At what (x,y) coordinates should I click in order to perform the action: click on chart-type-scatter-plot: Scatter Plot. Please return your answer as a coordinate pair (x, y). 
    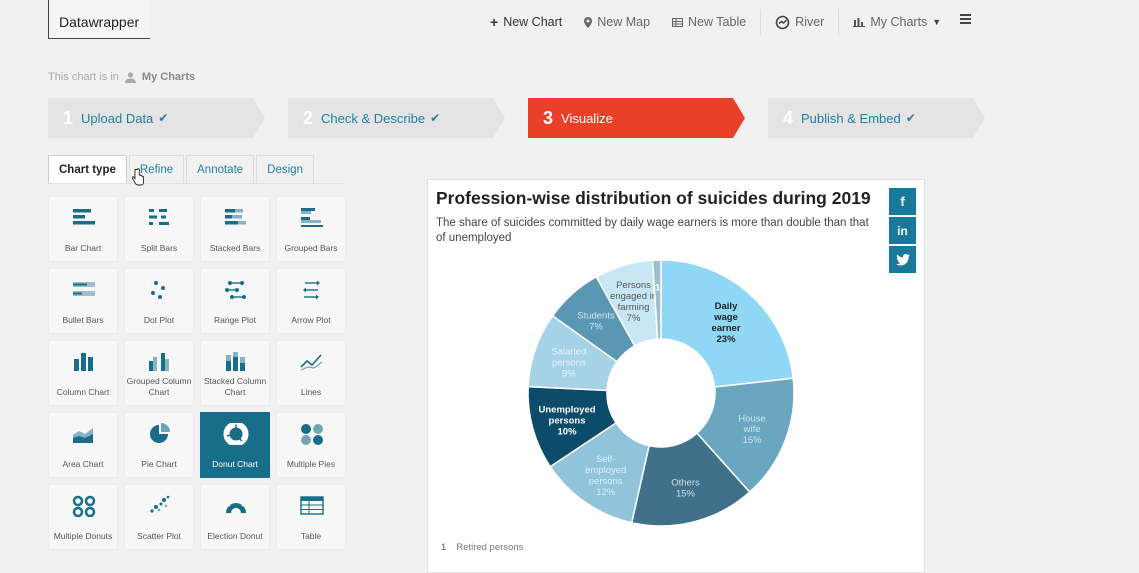
    Looking at the image, I should click on (159, 517).